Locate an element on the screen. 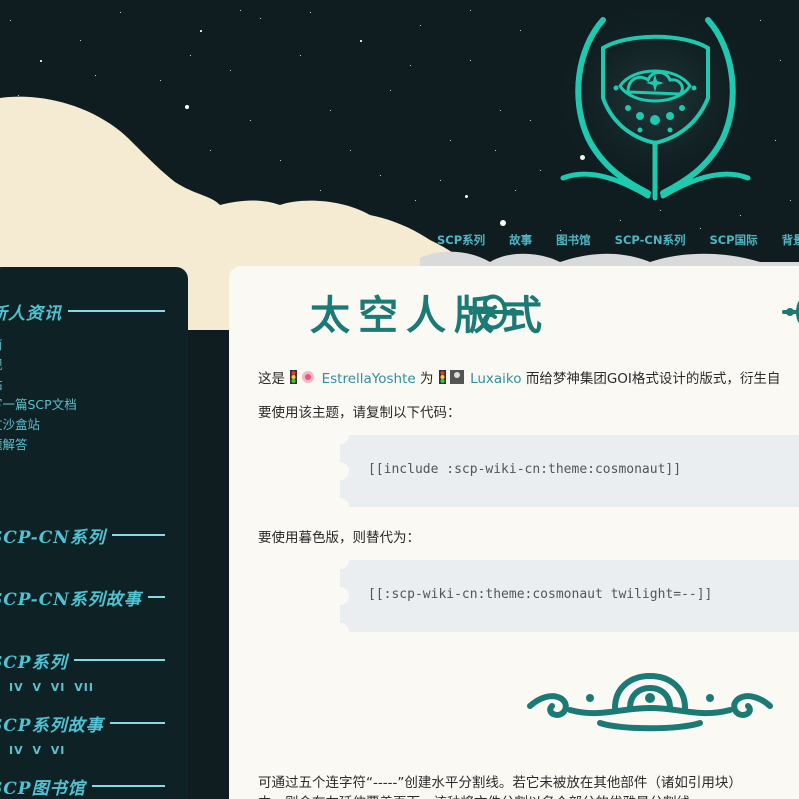 This screenshot has width=799, height=799. sidebar-heading-newcomer: 新人资讯 is located at coordinates (82, 311).